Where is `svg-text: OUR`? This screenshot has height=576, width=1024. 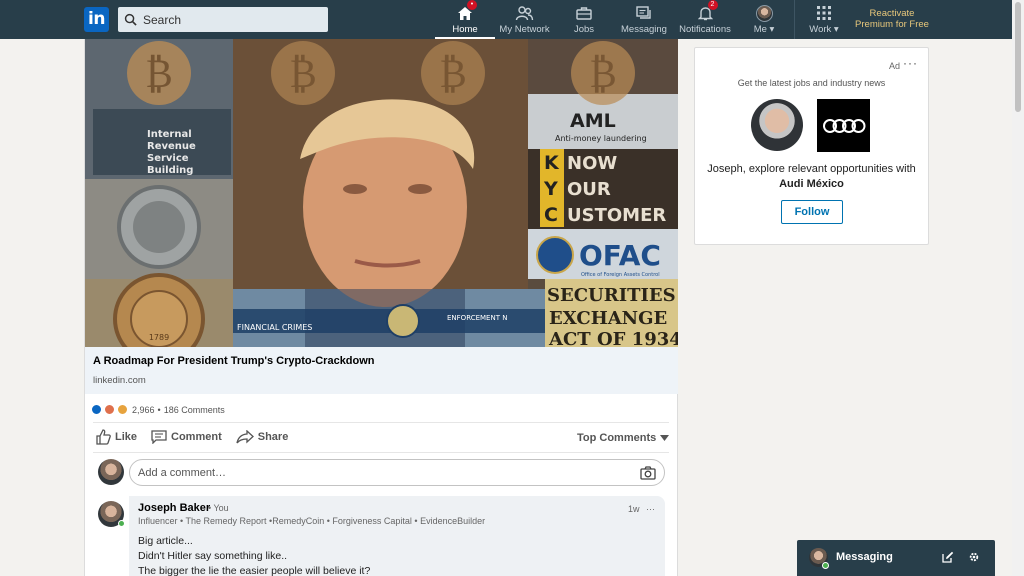 svg-text: OUR is located at coordinates (589, 189).